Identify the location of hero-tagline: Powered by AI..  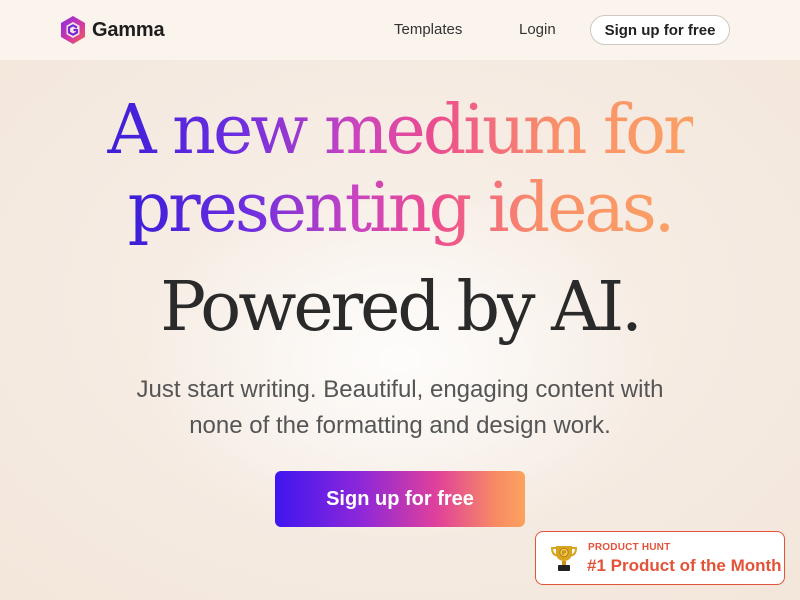
(401, 307).